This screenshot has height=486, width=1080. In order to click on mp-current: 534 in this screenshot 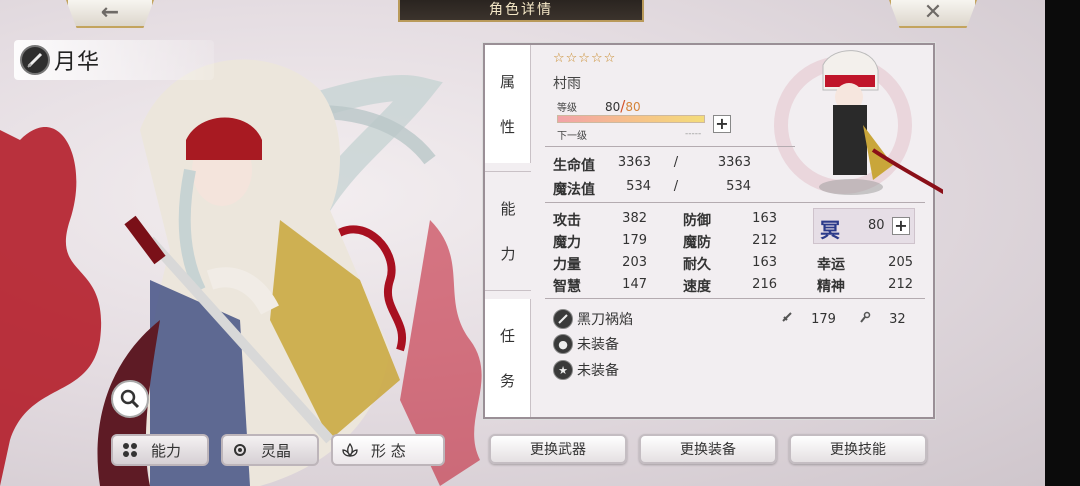, I will do `click(638, 186)`.